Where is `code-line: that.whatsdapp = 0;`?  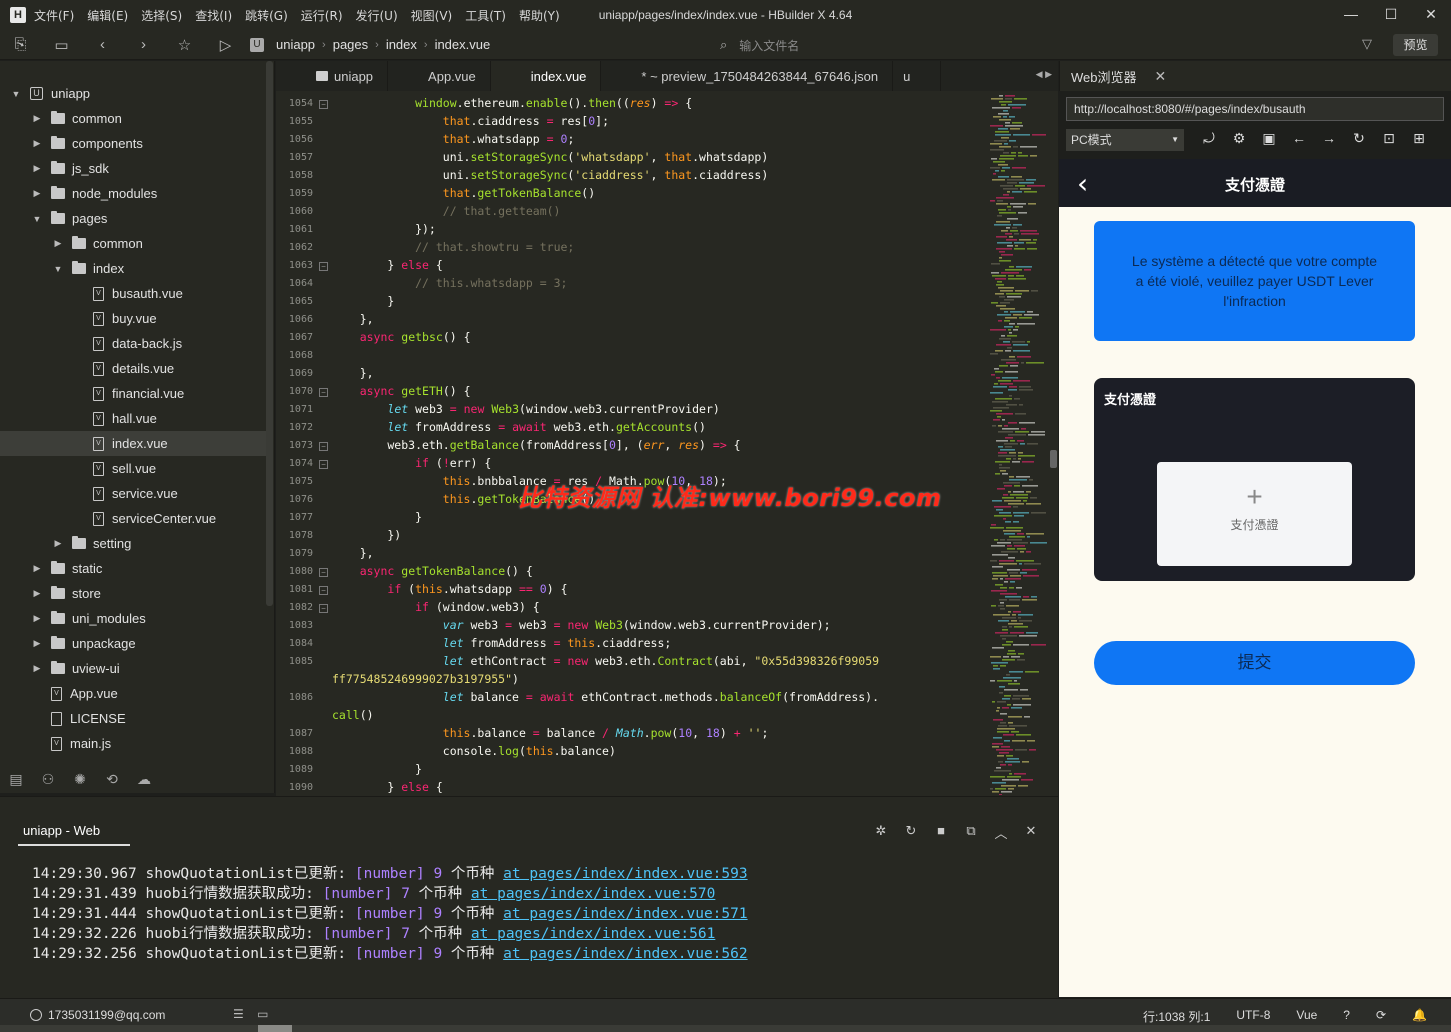 code-line: that.whatsdapp = 0; is located at coordinates (453, 139).